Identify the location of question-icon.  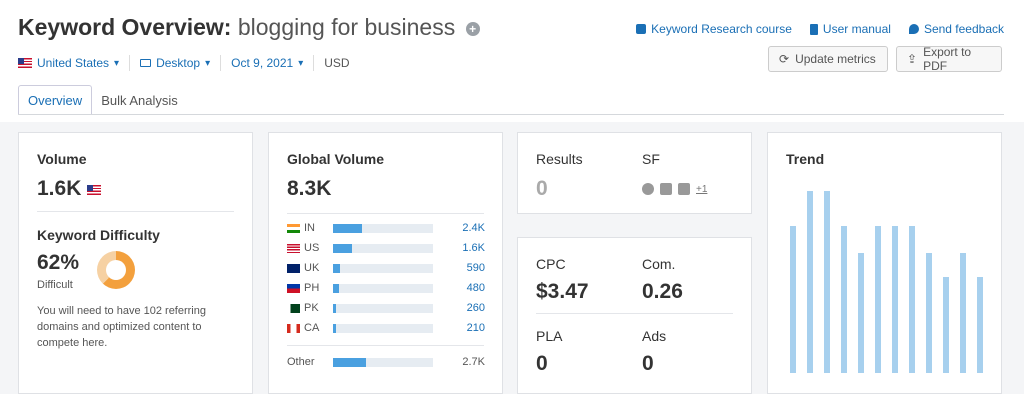
(684, 189).